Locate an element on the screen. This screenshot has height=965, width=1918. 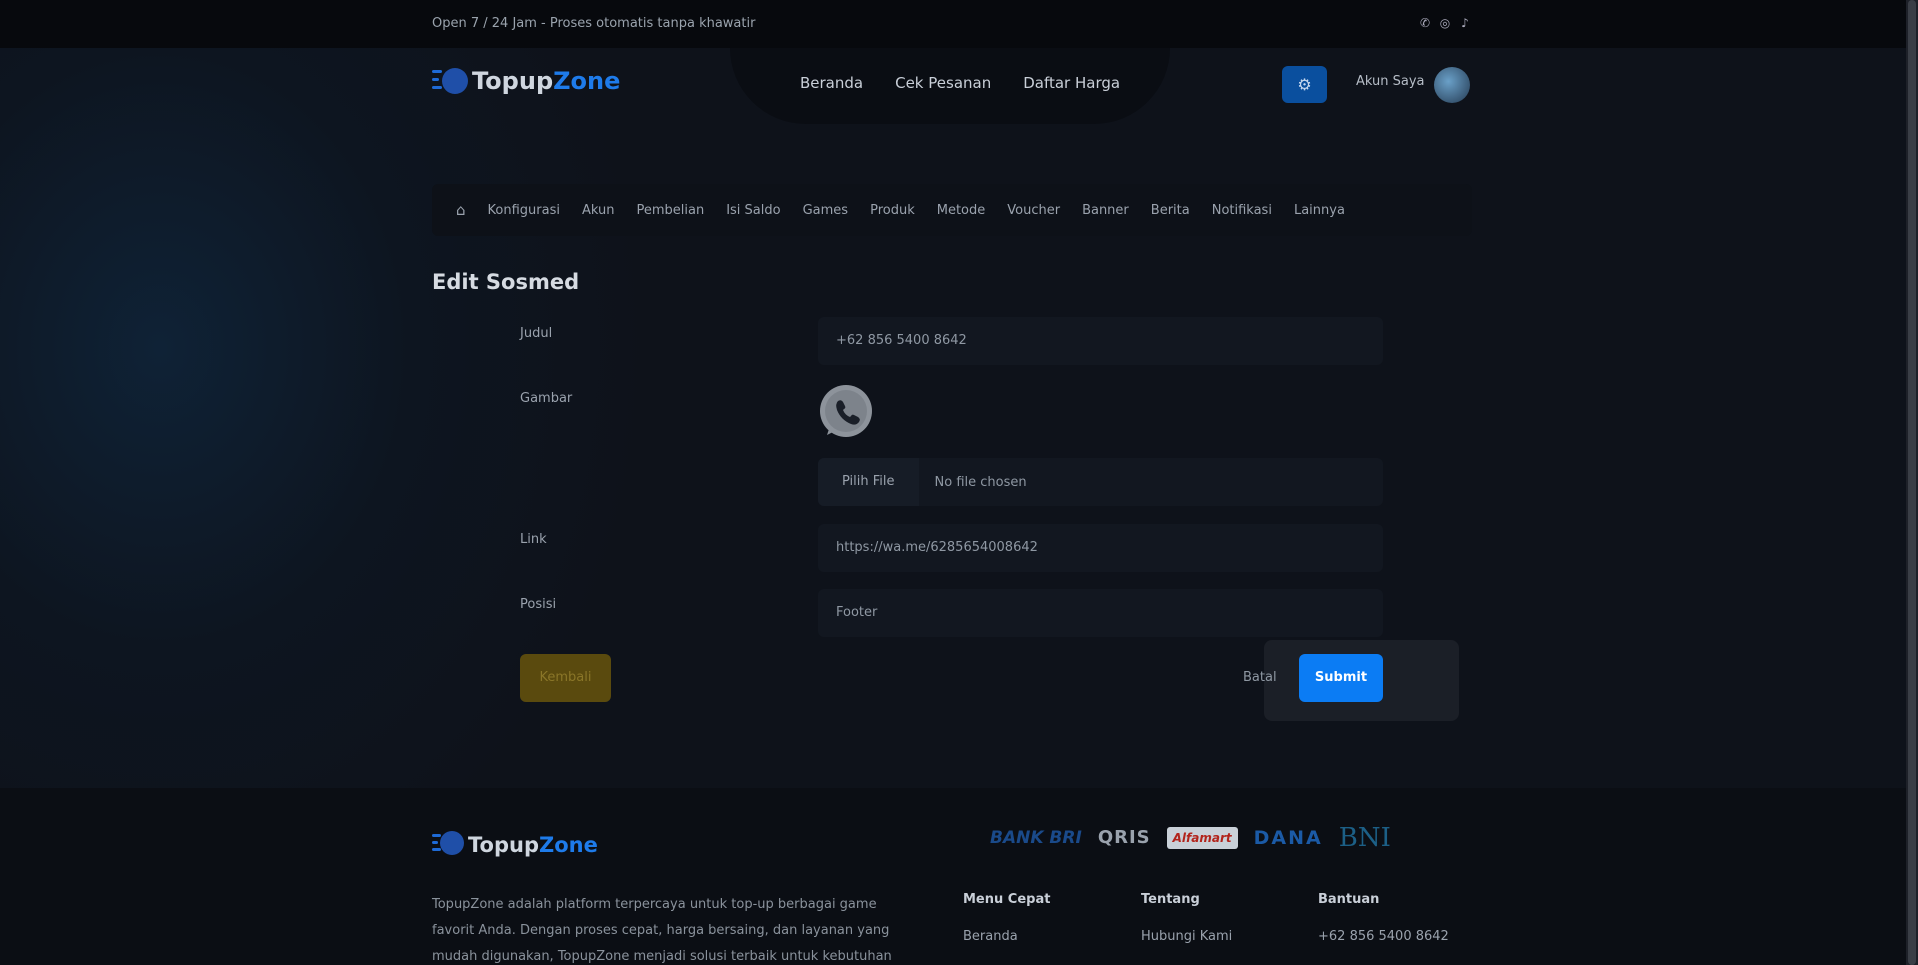
posisi-select: Footer is located at coordinates (1100, 613).